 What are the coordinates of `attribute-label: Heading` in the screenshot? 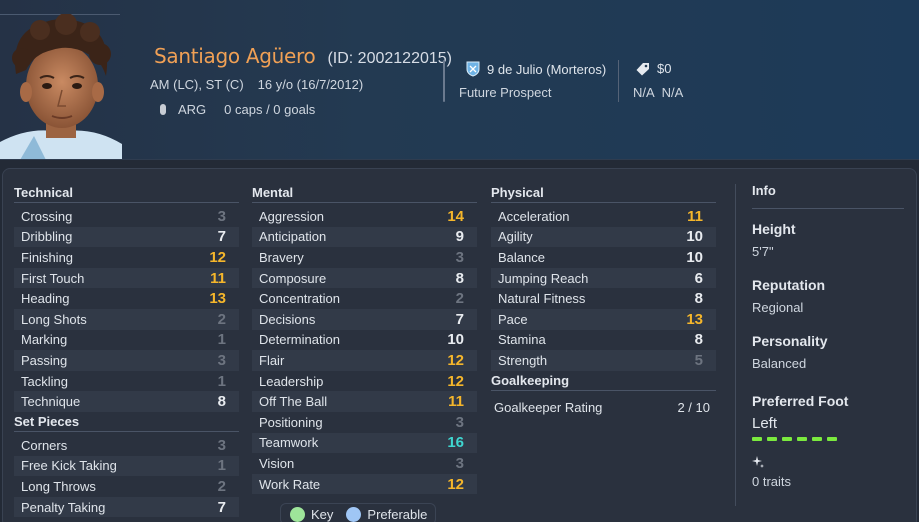 It's located at (45, 299).